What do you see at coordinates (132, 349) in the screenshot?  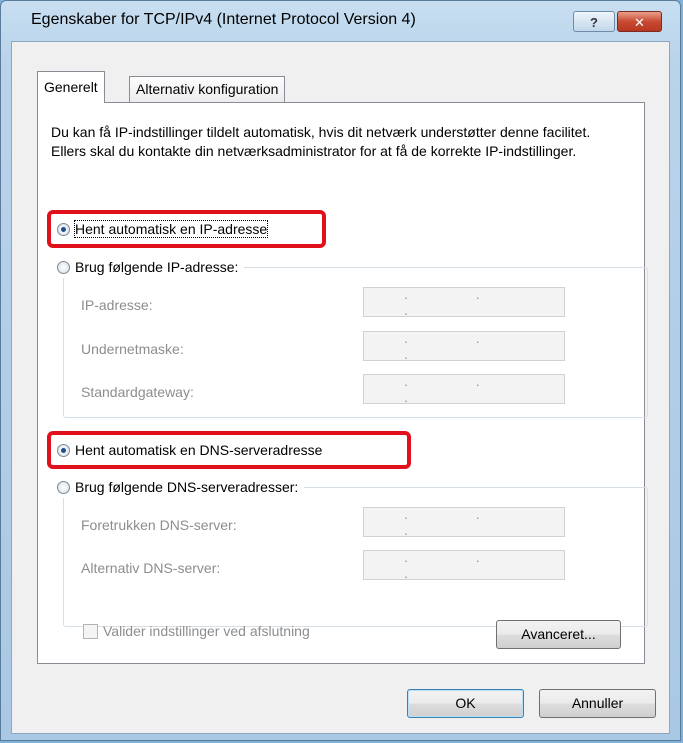 I see `subnet-mask-label: Undernetmaske:` at bounding box center [132, 349].